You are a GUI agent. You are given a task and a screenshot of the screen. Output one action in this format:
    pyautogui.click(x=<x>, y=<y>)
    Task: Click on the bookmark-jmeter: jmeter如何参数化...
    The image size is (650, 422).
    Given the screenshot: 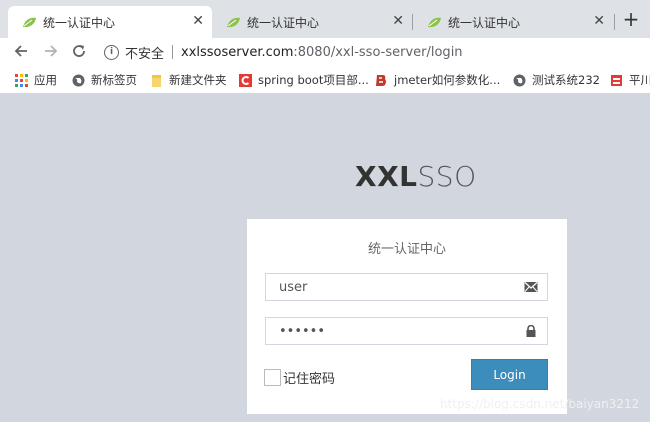 What is the action you would take?
    pyautogui.click(x=437, y=80)
    